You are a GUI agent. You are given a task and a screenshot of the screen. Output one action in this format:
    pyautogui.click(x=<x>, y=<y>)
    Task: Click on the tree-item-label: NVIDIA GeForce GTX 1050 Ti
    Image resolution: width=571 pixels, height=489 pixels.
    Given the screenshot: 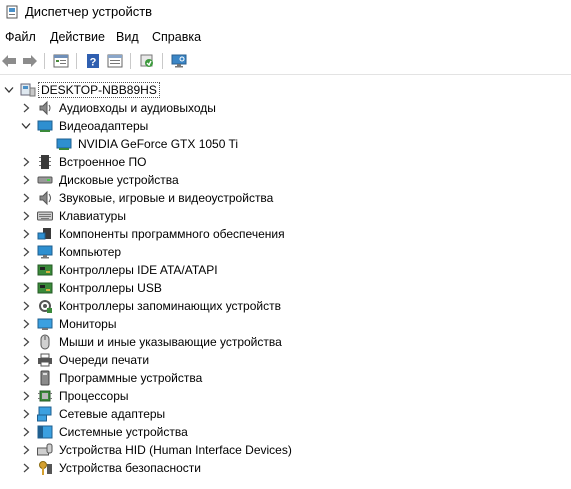 What is the action you would take?
    pyautogui.click(x=158, y=144)
    